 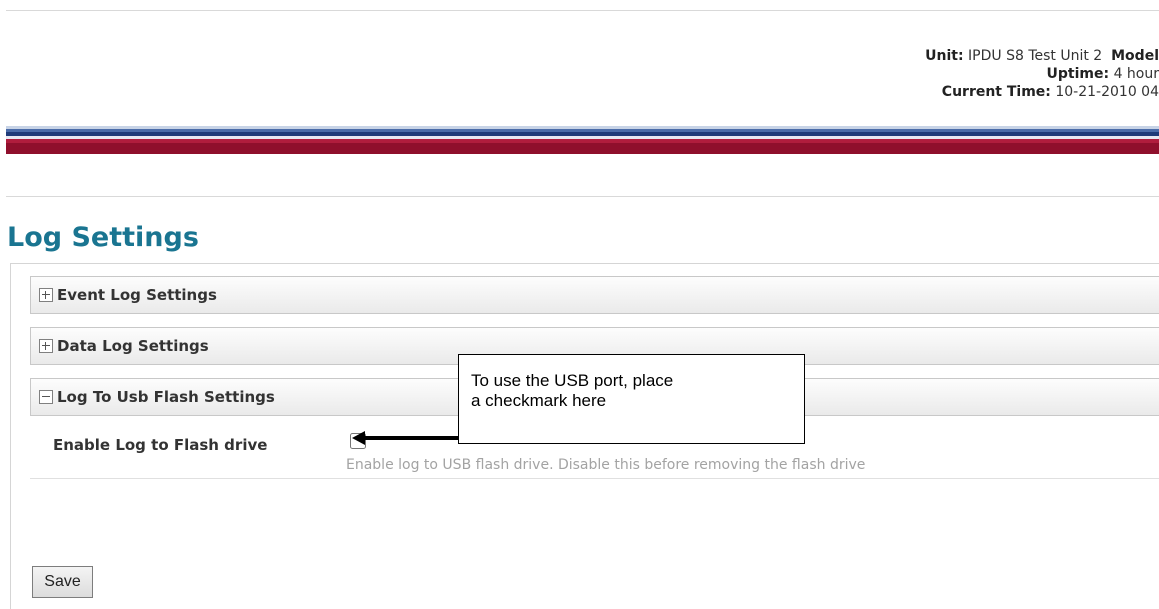 I want to click on uptime-label: Uptime:, so click(x=1078, y=74).